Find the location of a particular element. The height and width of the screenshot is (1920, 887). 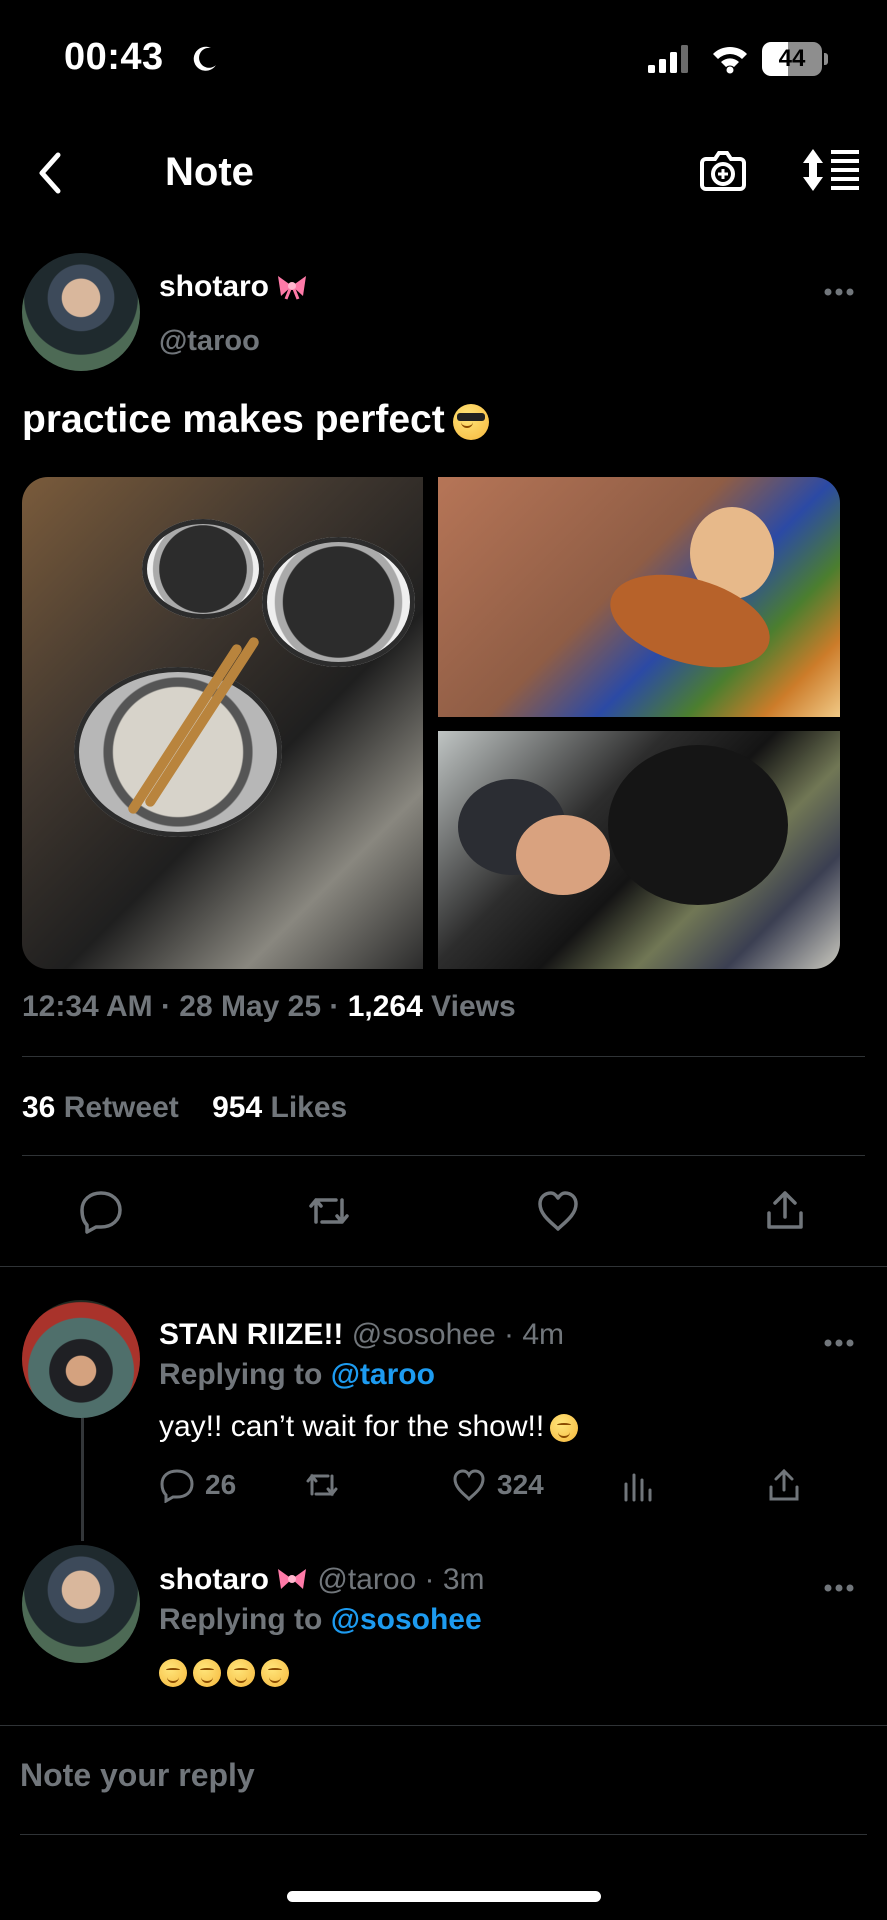

battery-tip is located at coordinates (826, 59).